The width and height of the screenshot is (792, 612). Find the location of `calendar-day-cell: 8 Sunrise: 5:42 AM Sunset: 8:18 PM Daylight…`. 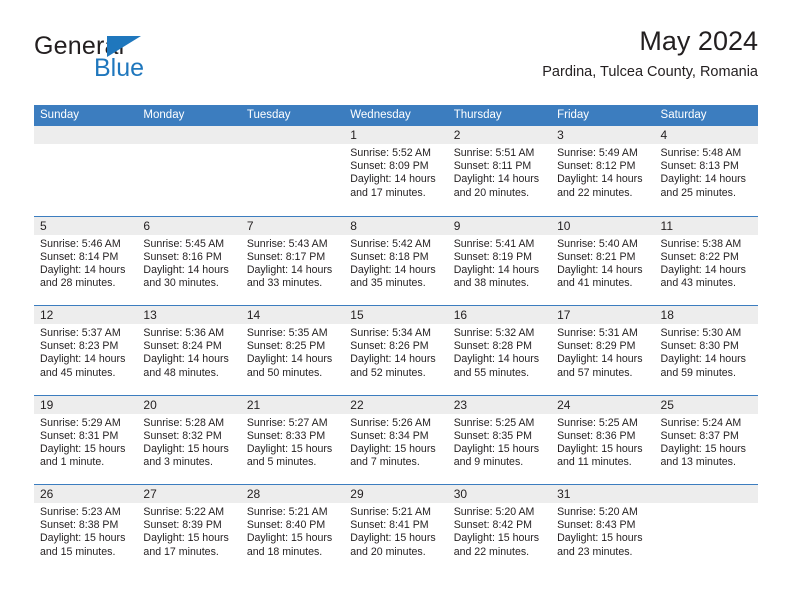

calendar-day-cell: 8 Sunrise: 5:42 AM Sunset: 8:18 PM Daylight… is located at coordinates (396, 261).